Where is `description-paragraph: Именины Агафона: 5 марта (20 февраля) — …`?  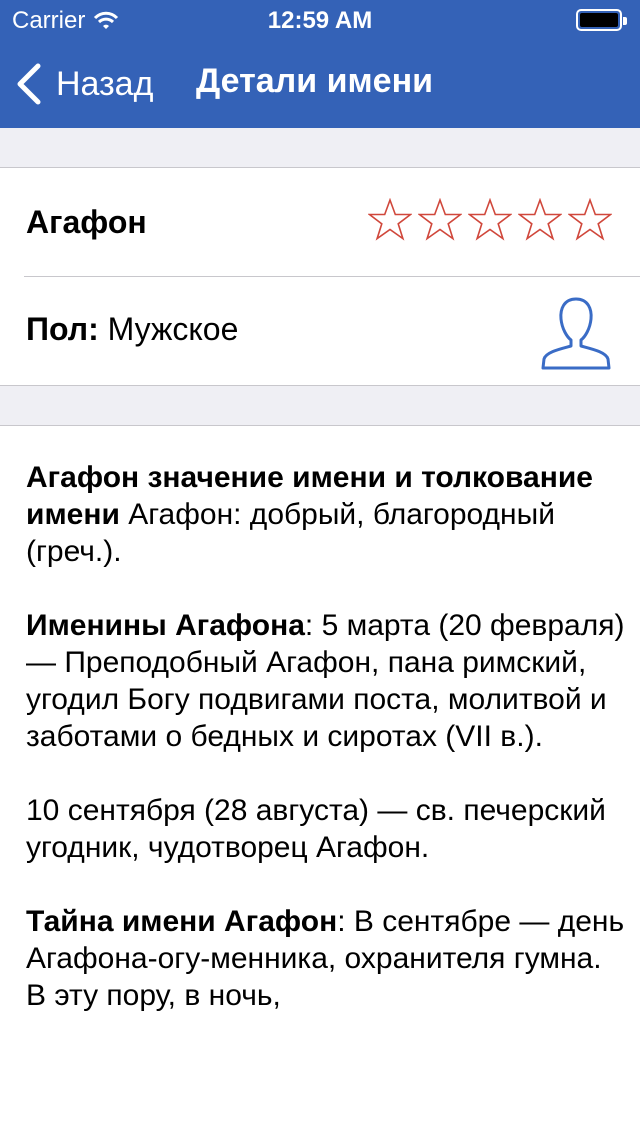
description-paragraph: Именины Агафона: 5 марта (20 февраля) — … is located at coordinates (325, 681).